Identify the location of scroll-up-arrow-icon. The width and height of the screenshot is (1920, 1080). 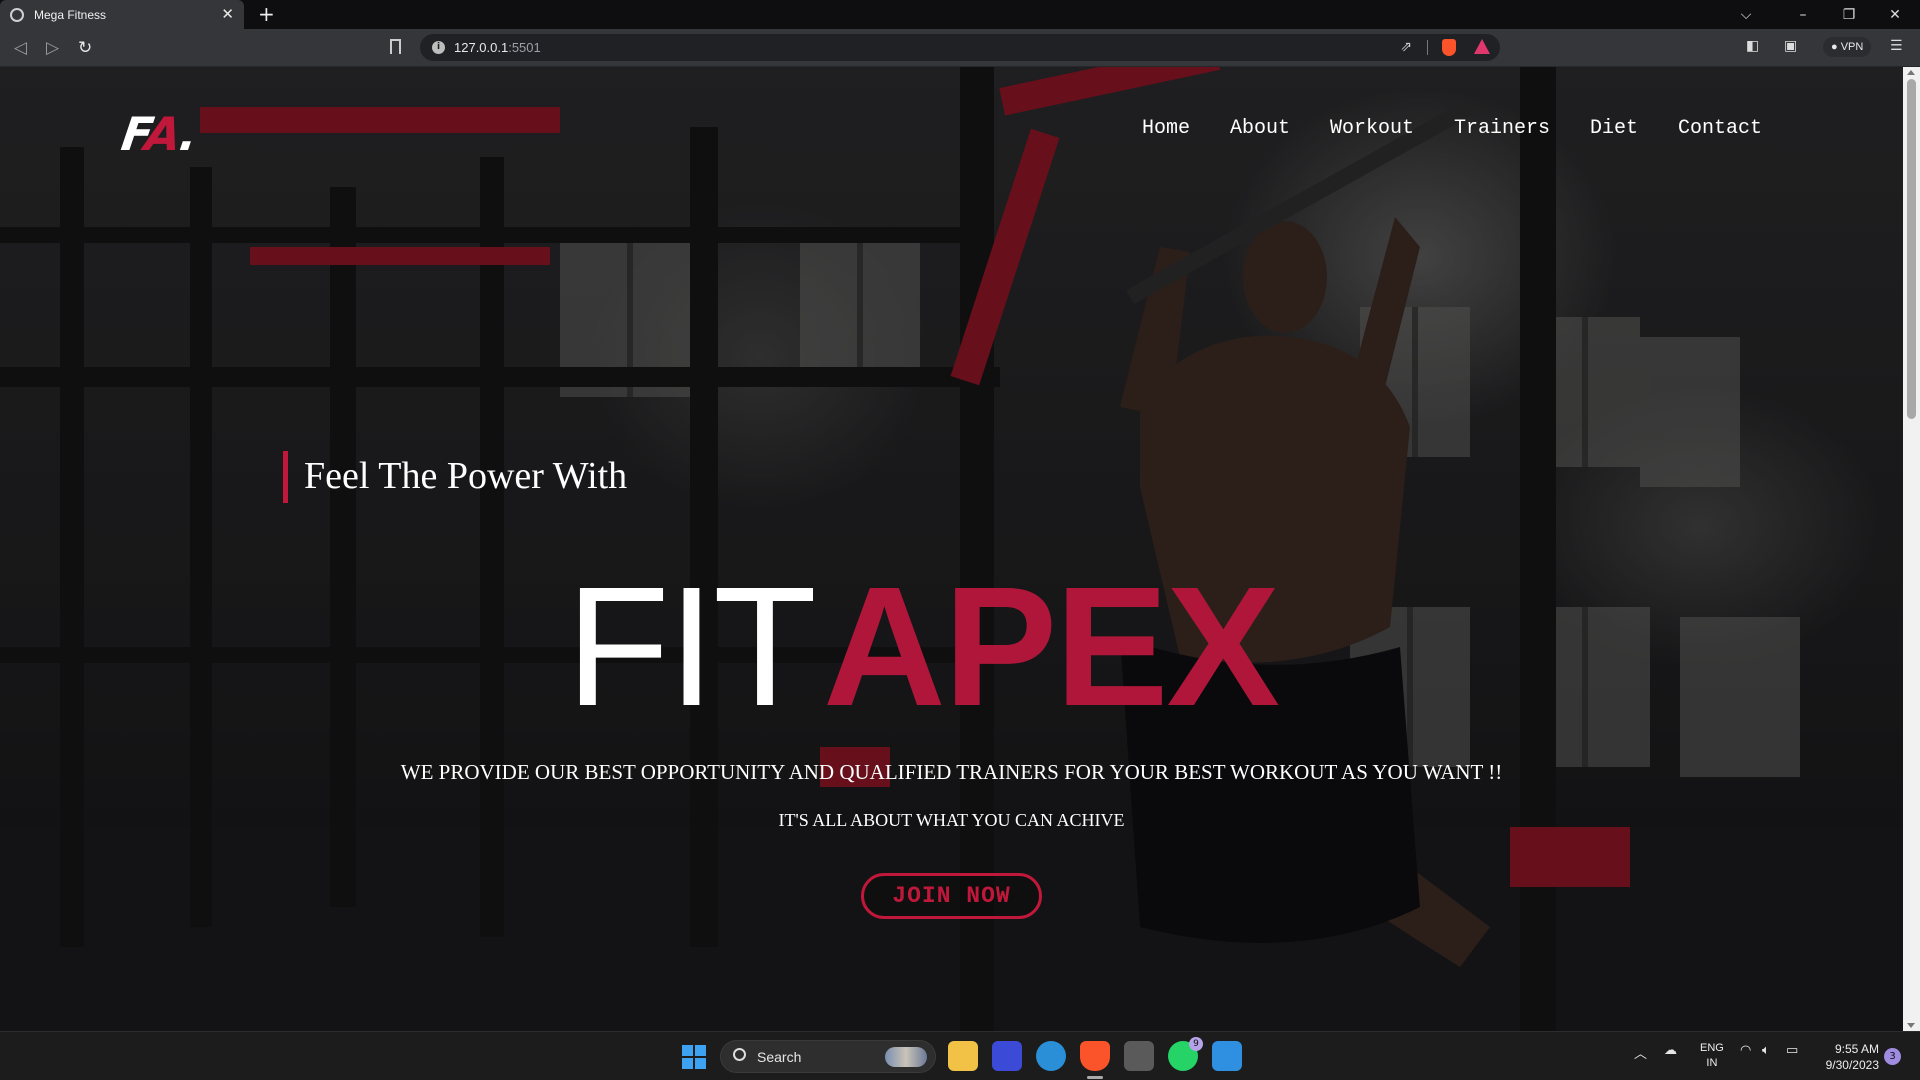
(1911, 72).